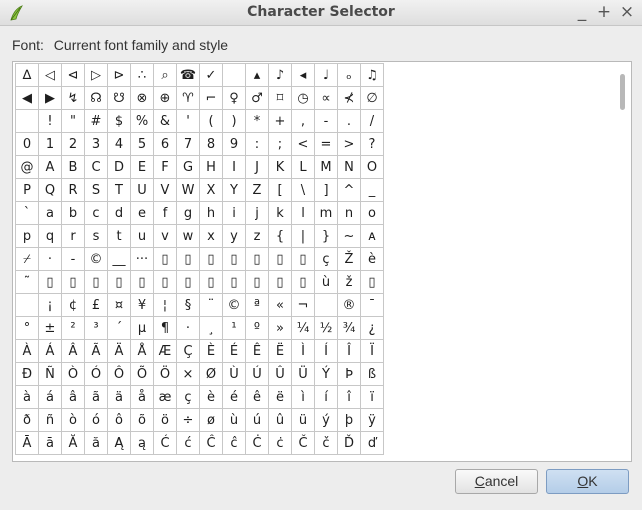 The image size is (642, 510). Describe the element at coordinates (372, 351) in the screenshot. I see `char-cell: Ï` at that location.